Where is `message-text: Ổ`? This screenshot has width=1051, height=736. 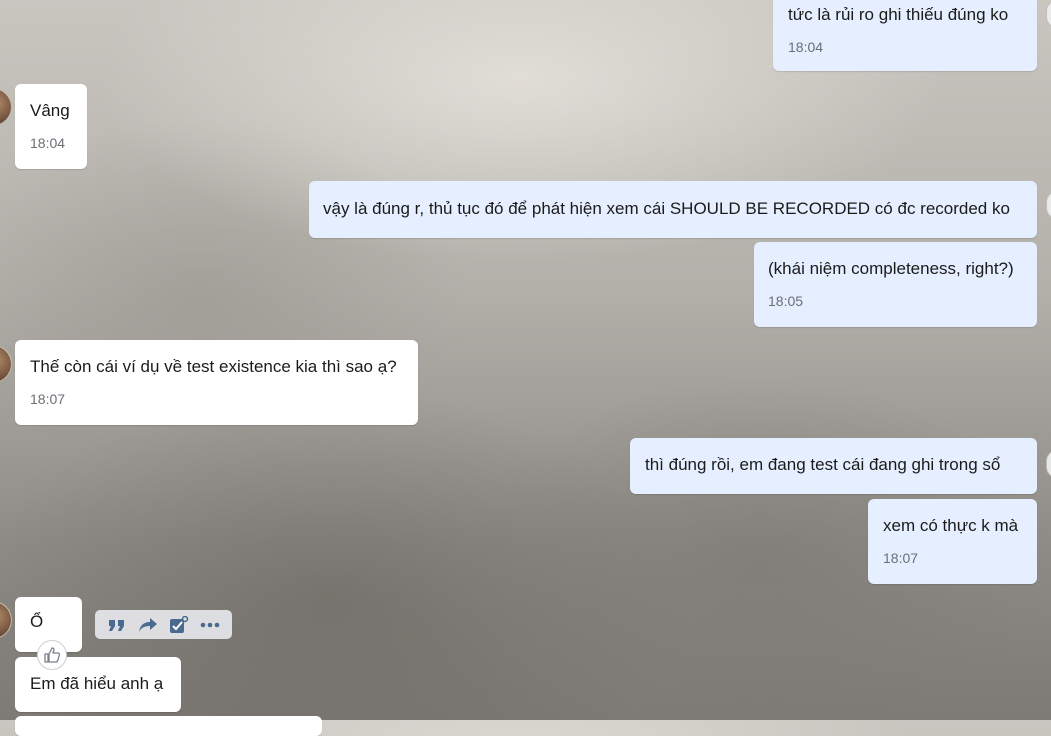
message-text: Ổ is located at coordinates (37, 621).